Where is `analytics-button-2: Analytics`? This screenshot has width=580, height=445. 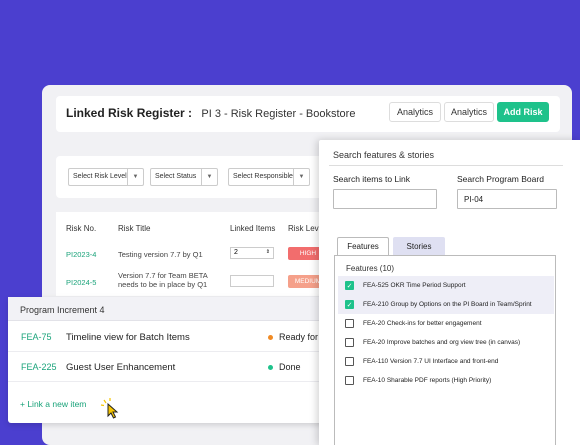
analytics-button-2: Analytics is located at coordinates (469, 112).